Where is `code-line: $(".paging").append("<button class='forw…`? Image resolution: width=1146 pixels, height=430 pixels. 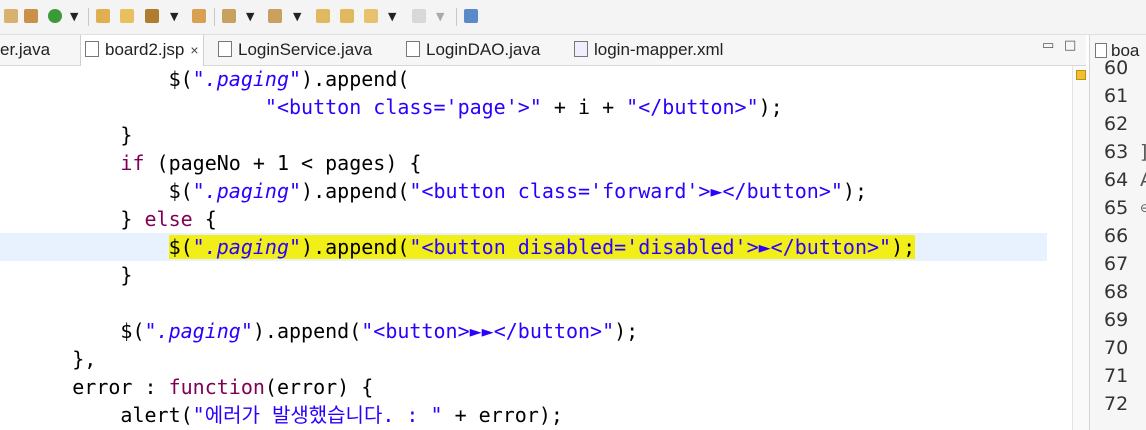 code-line: $(".paging").append("<button class='forw… is located at coordinates (523, 191).